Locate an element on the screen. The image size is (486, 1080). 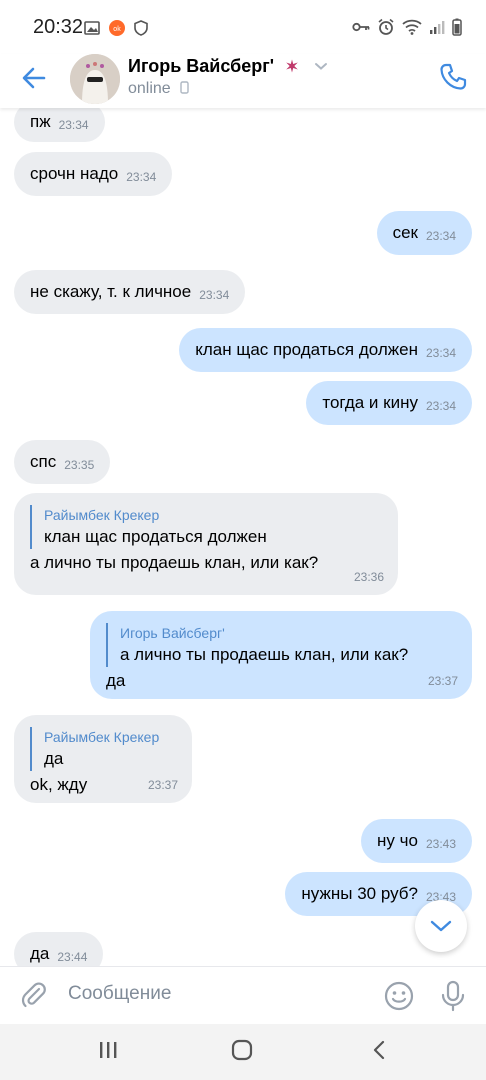
quoted-text: да is located at coordinates (54, 758).